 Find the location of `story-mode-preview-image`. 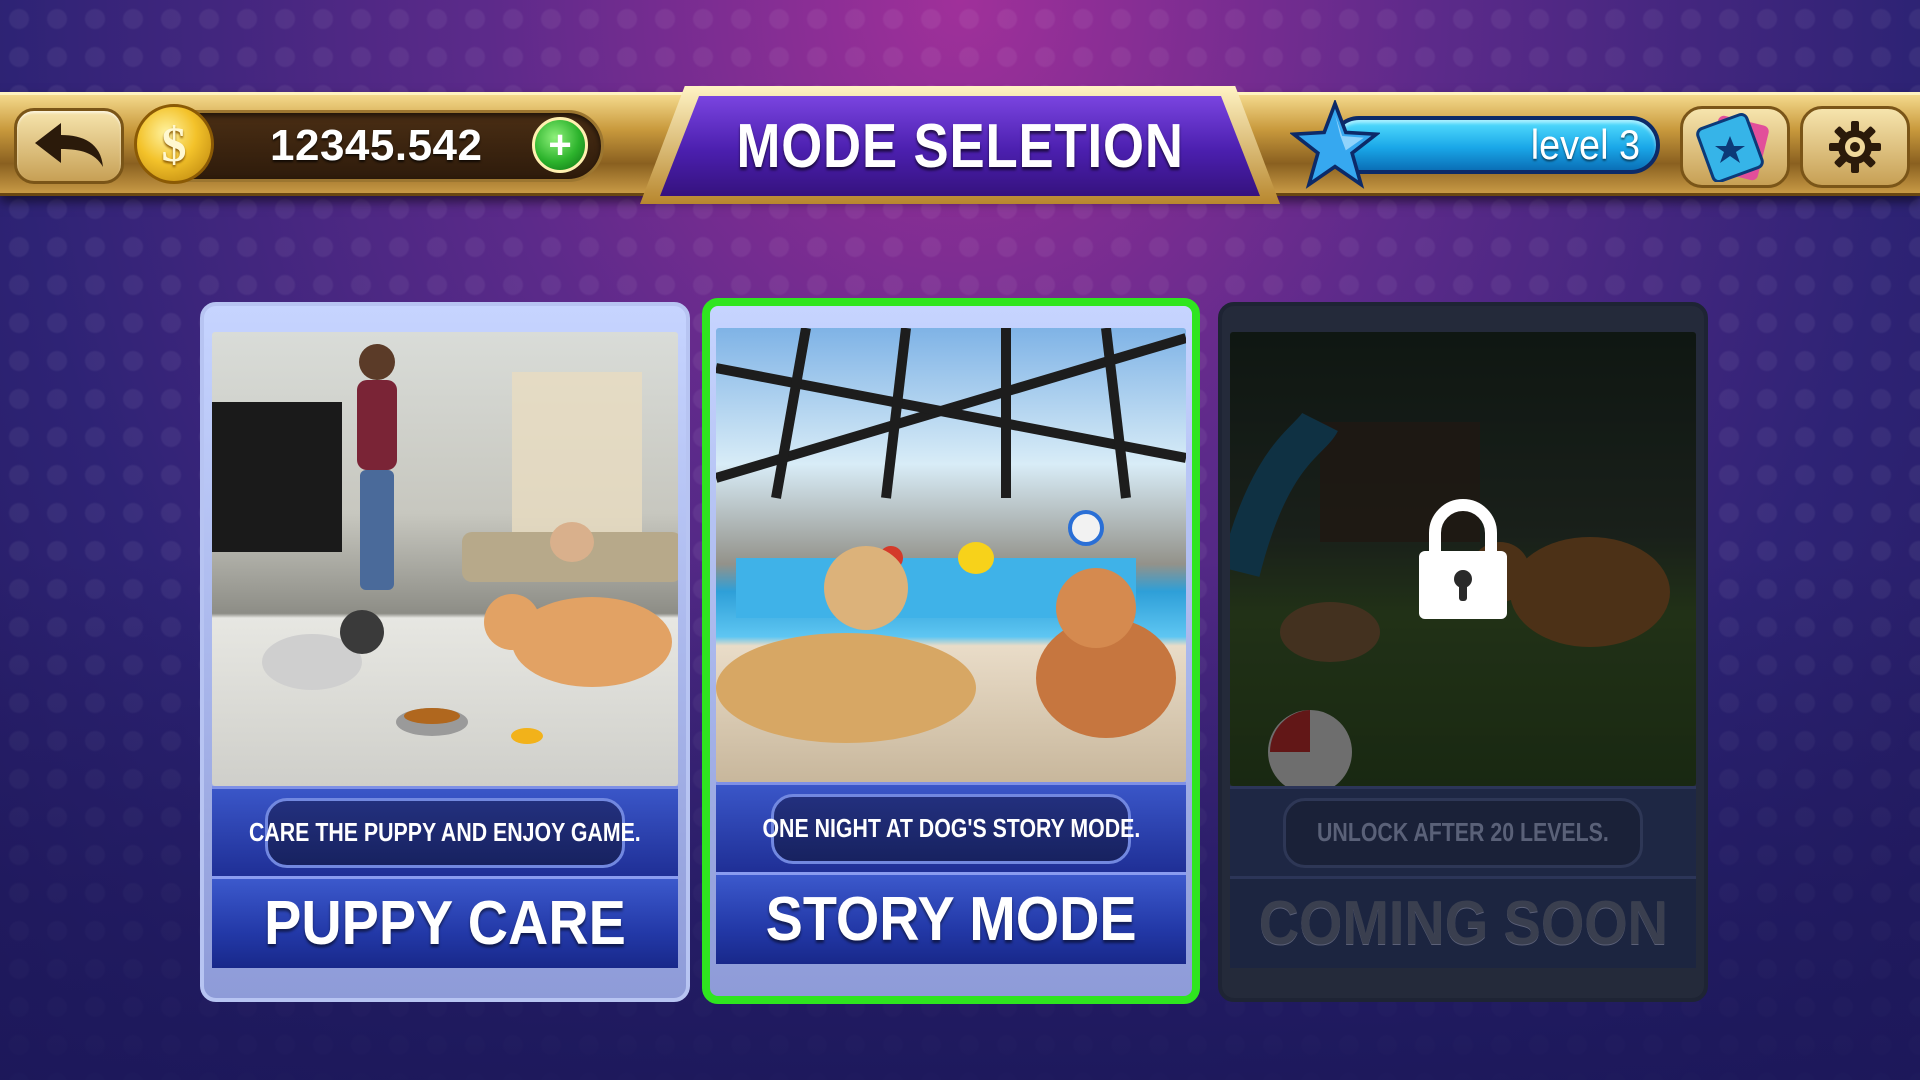

story-mode-preview-image is located at coordinates (951, 555).